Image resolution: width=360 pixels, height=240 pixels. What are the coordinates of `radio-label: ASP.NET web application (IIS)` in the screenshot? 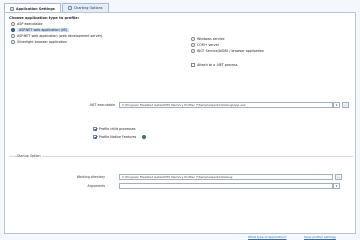 It's located at (43, 30).